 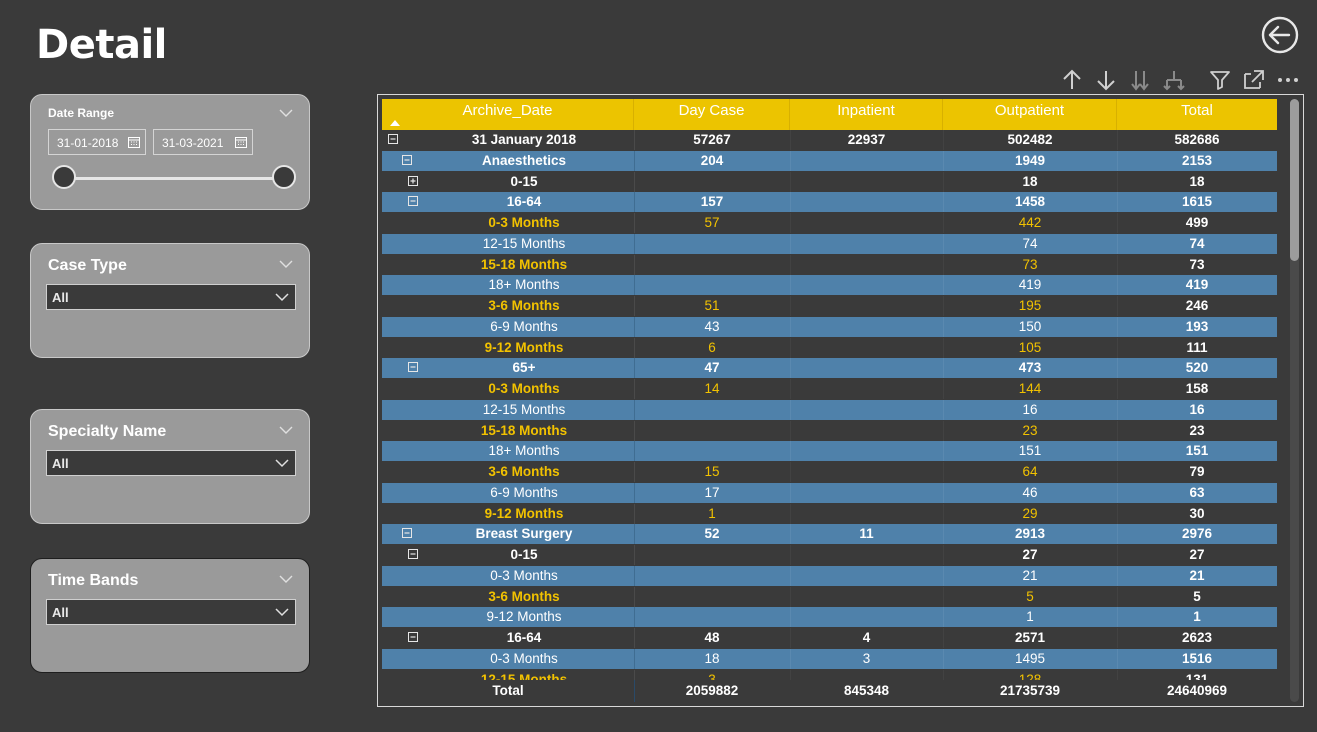 I want to click on specialty-dropdown: All, so click(x=171, y=463).